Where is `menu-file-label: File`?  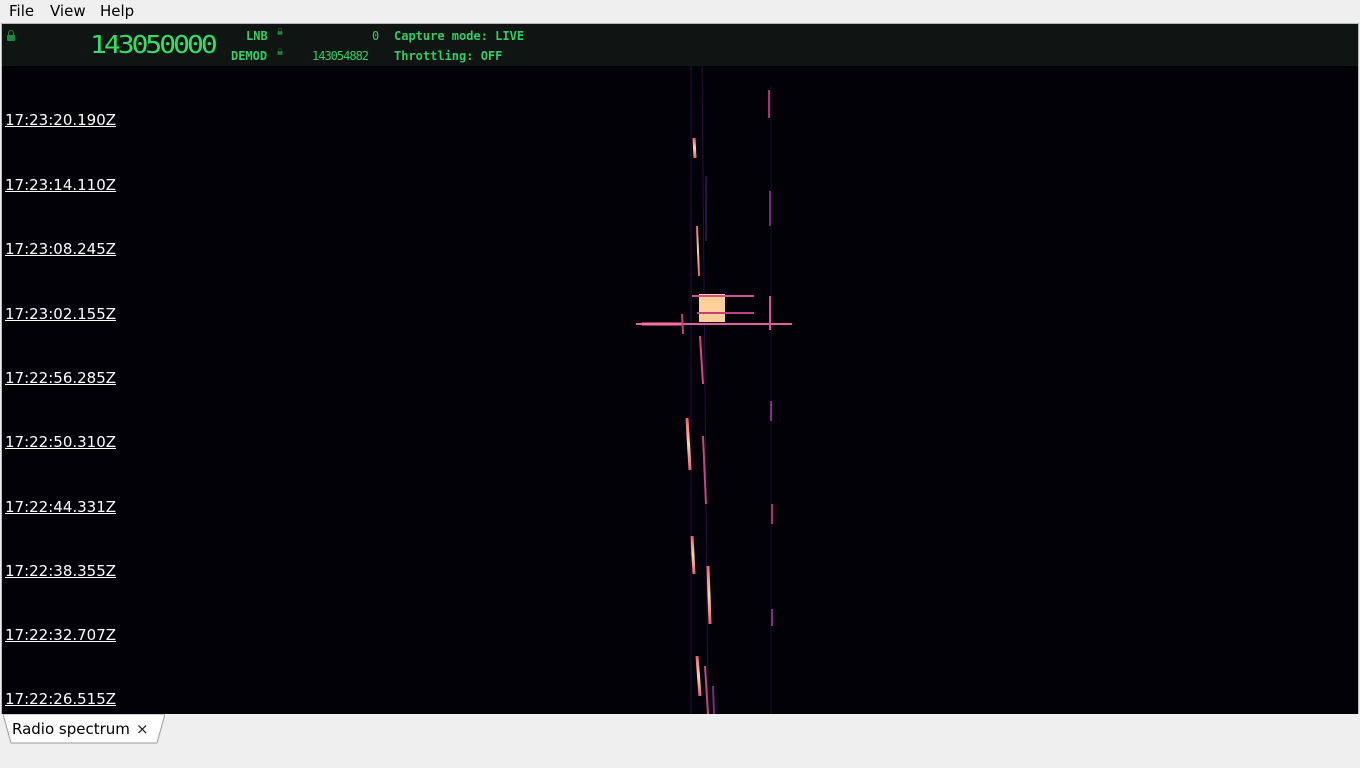 menu-file-label: File is located at coordinates (22, 11).